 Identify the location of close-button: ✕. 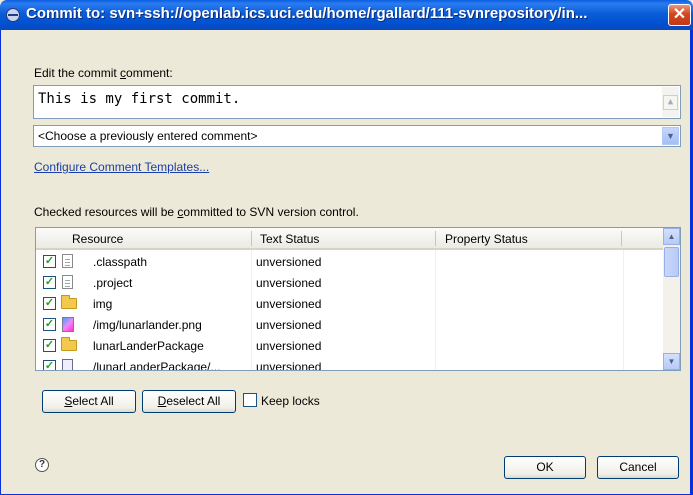
(679, 15).